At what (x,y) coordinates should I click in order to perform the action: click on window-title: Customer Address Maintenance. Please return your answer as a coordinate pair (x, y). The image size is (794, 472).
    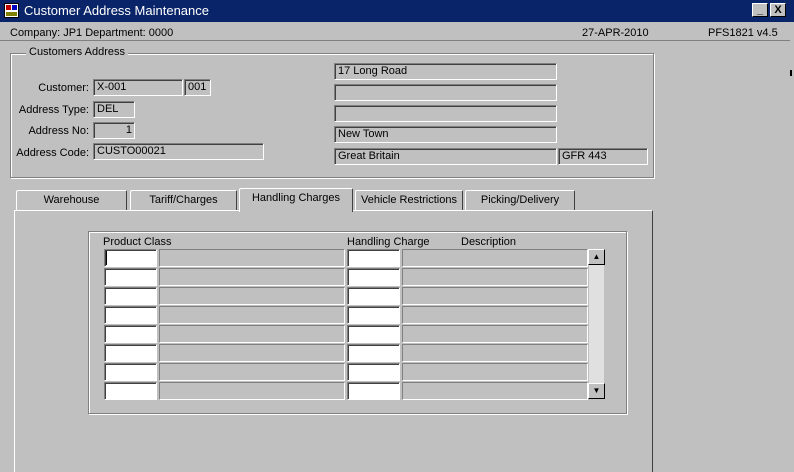
    Looking at the image, I should click on (116, 10).